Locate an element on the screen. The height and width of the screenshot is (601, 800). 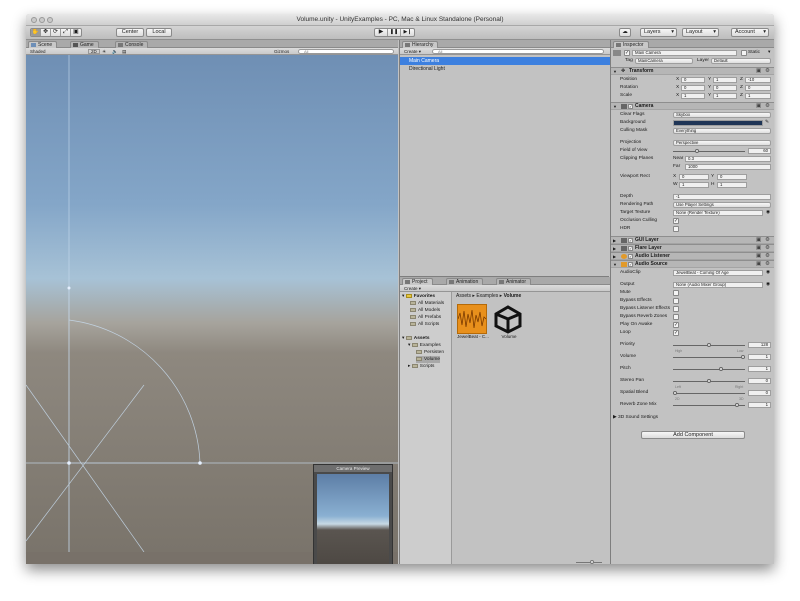
layout-dropdown: Layout ▾ is located at coordinates (700, 32).